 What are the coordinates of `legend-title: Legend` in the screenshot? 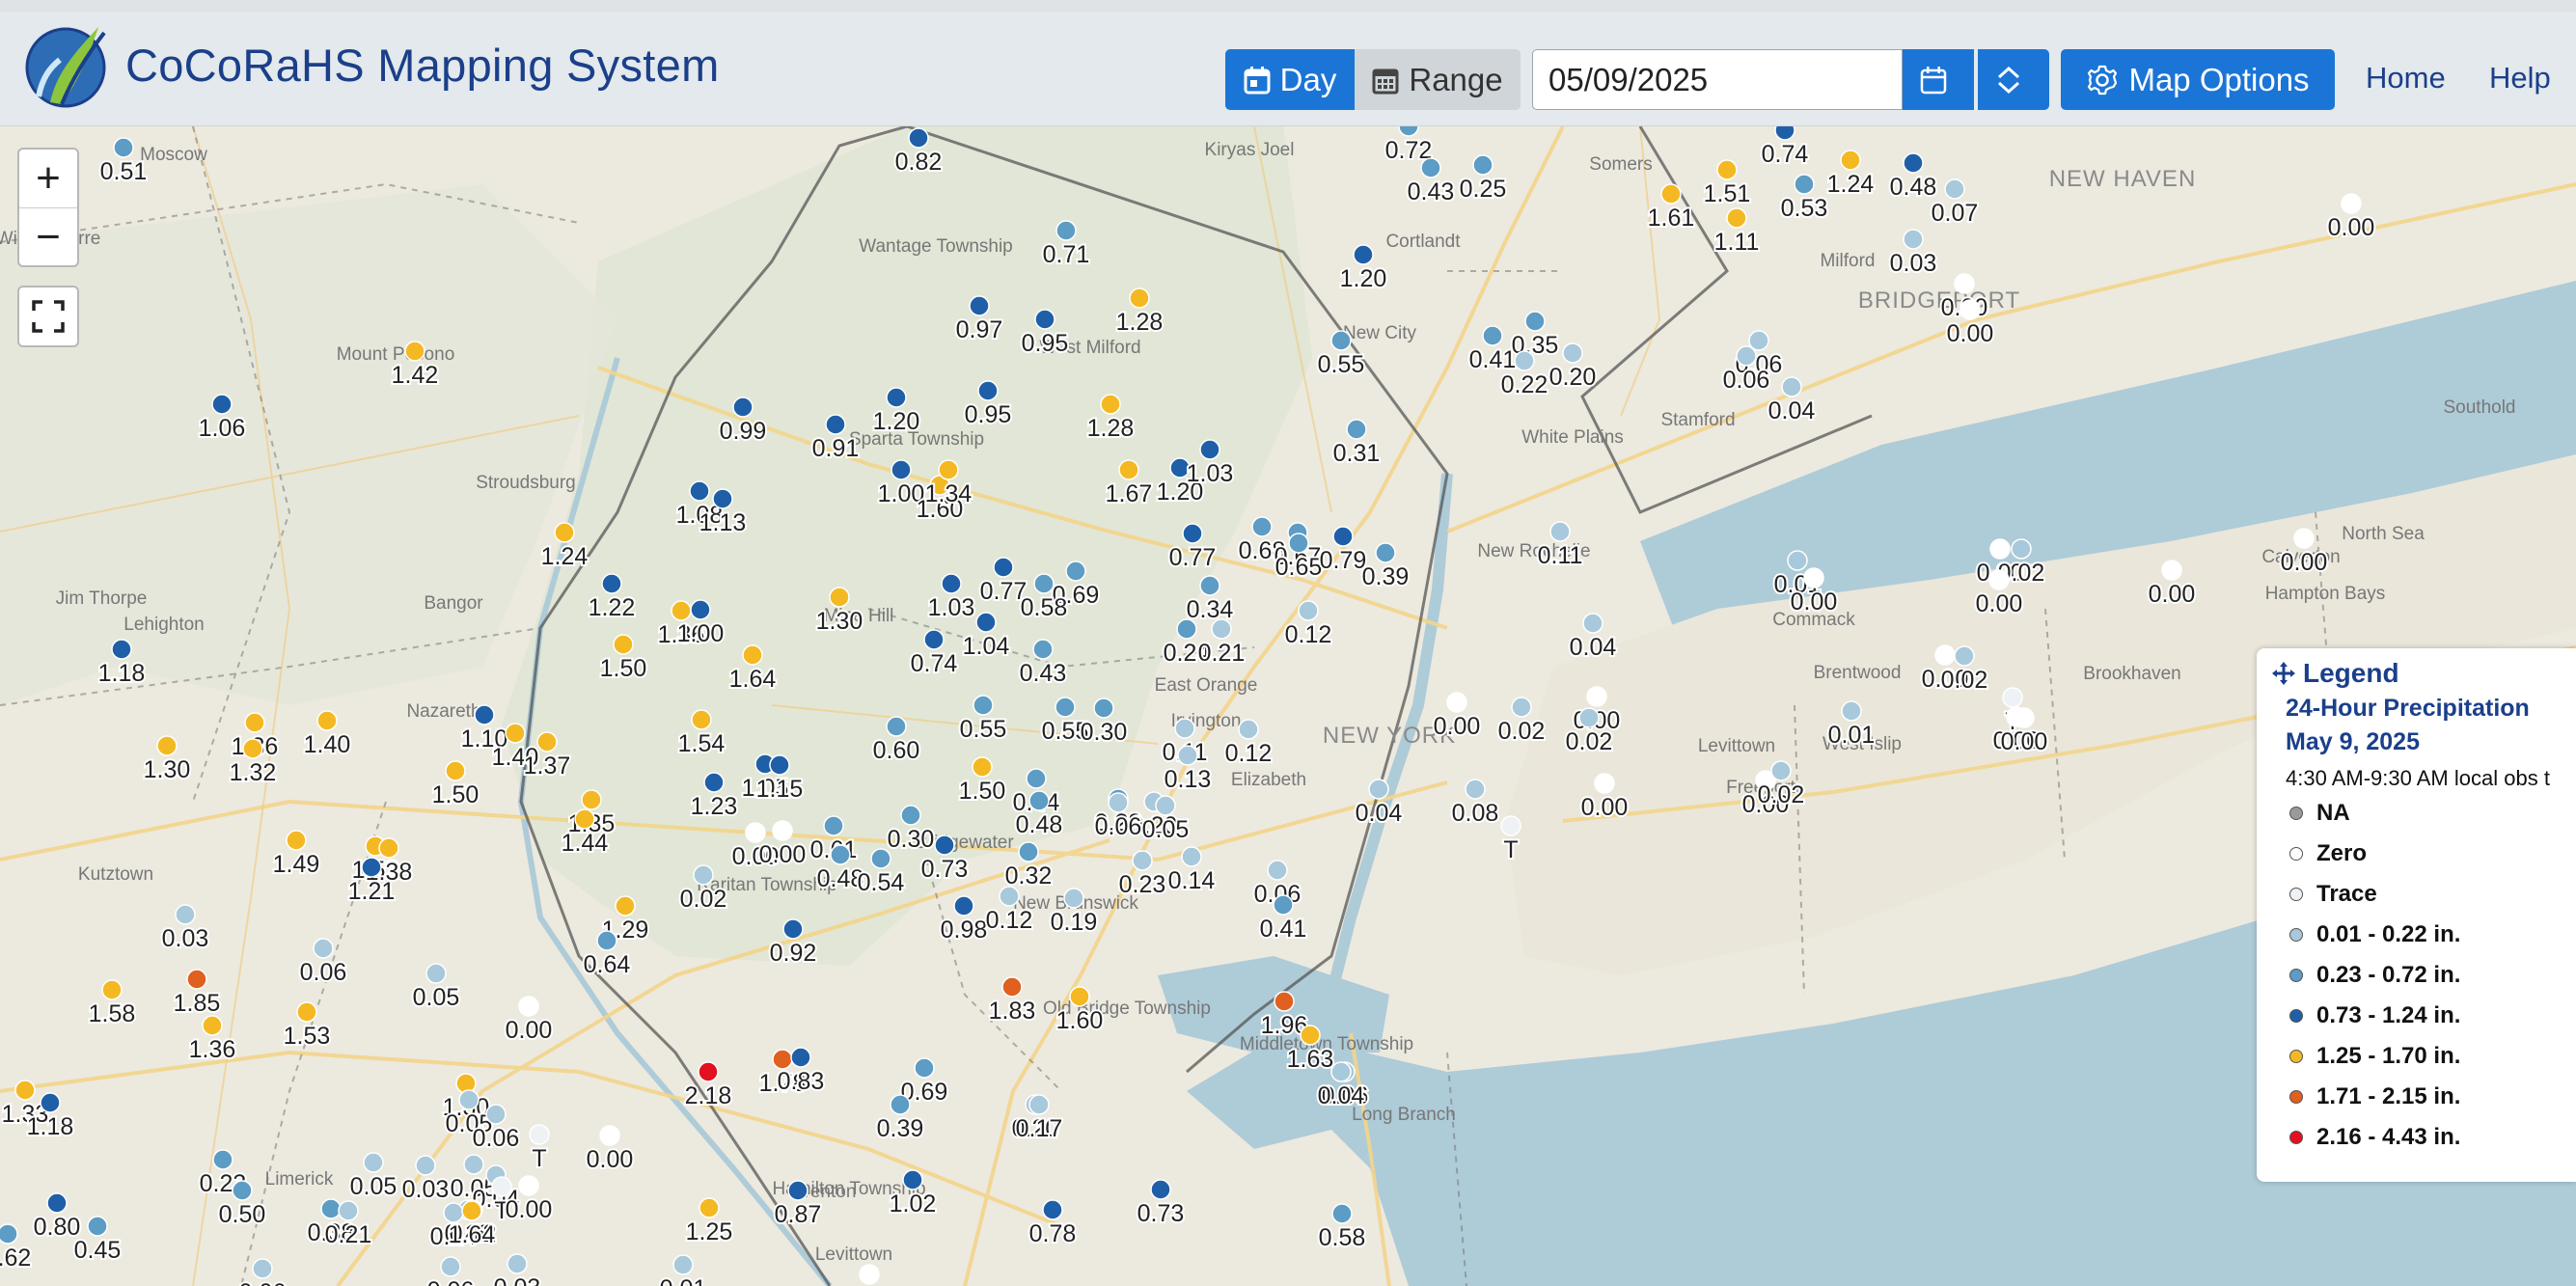 It's located at (2334, 673).